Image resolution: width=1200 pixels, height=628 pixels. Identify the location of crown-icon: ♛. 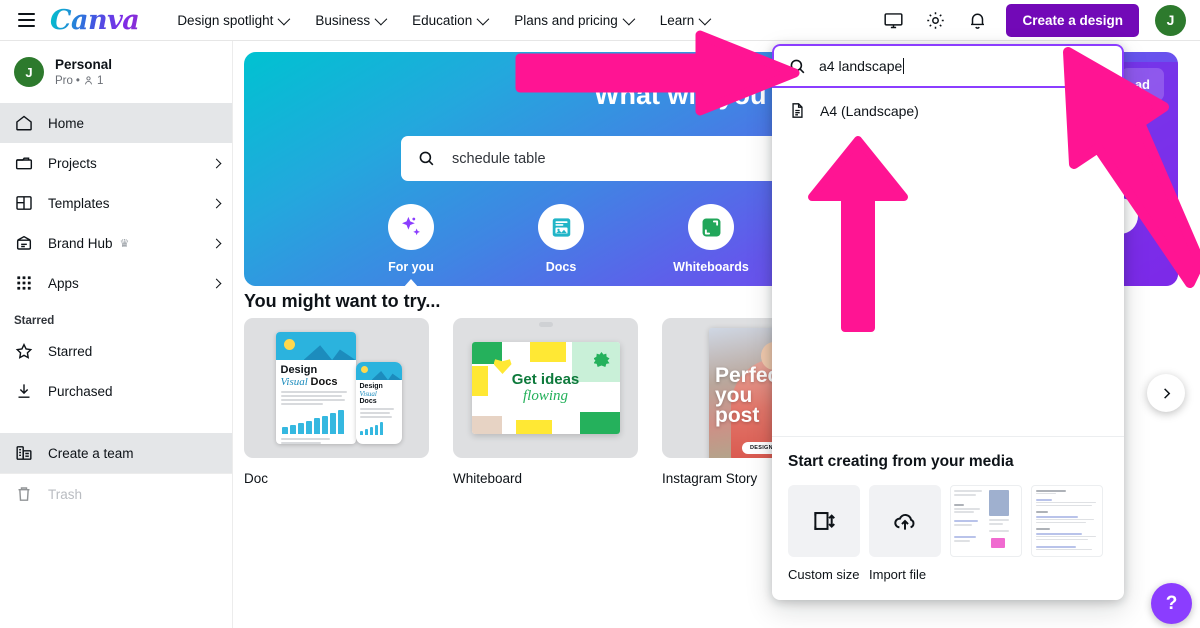
(124, 243).